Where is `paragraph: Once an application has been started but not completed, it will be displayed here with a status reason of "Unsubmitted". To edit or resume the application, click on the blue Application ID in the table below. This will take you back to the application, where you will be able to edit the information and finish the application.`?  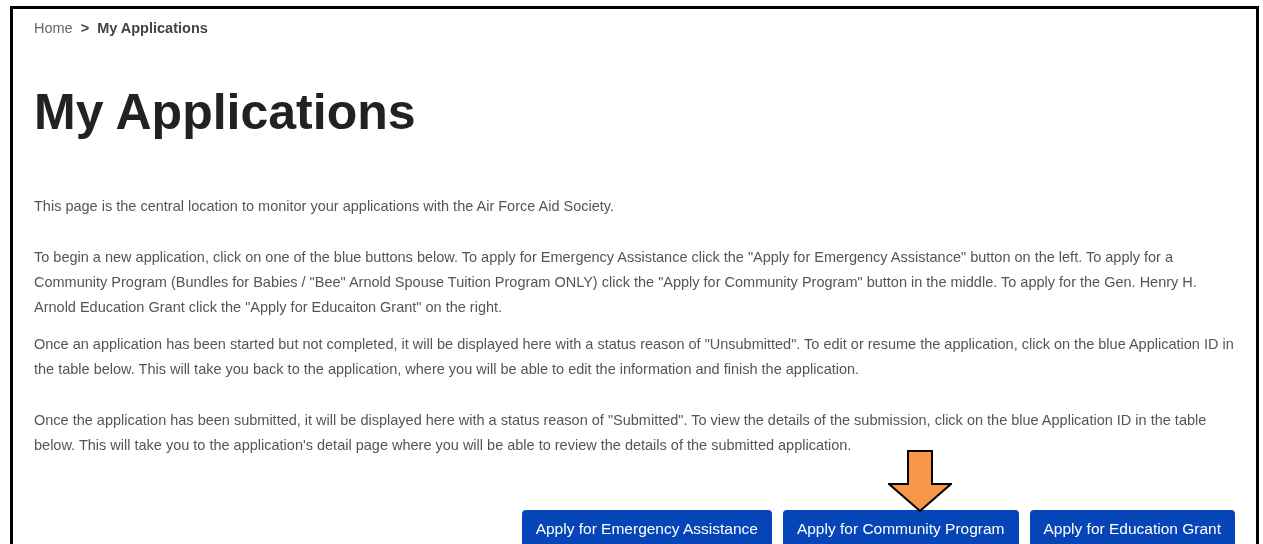 paragraph: Once an application has been started but not completed, it will be displayed here with a status reason of "Unsubmitted". To edit or resume the application, click on the blue Application ID in the table below. This will take you back to the application, where you will be able to edit the information and finish the application. is located at coordinates (634, 356).